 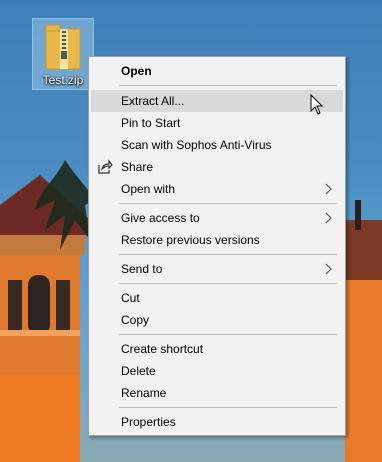 I want to click on menu-item-label: Open, so click(x=136, y=71).